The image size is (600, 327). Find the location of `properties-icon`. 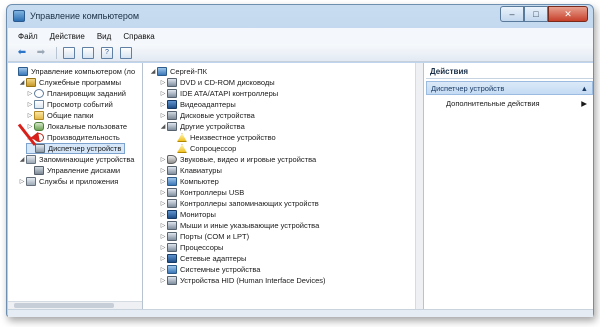

properties-icon is located at coordinates (126, 52).